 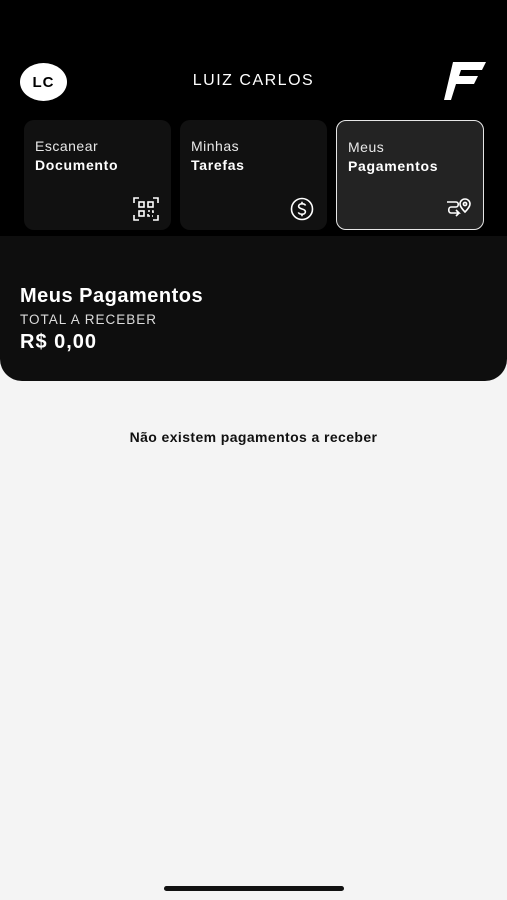 I want to click on card-label-line1: Meus, so click(x=366, y=147).